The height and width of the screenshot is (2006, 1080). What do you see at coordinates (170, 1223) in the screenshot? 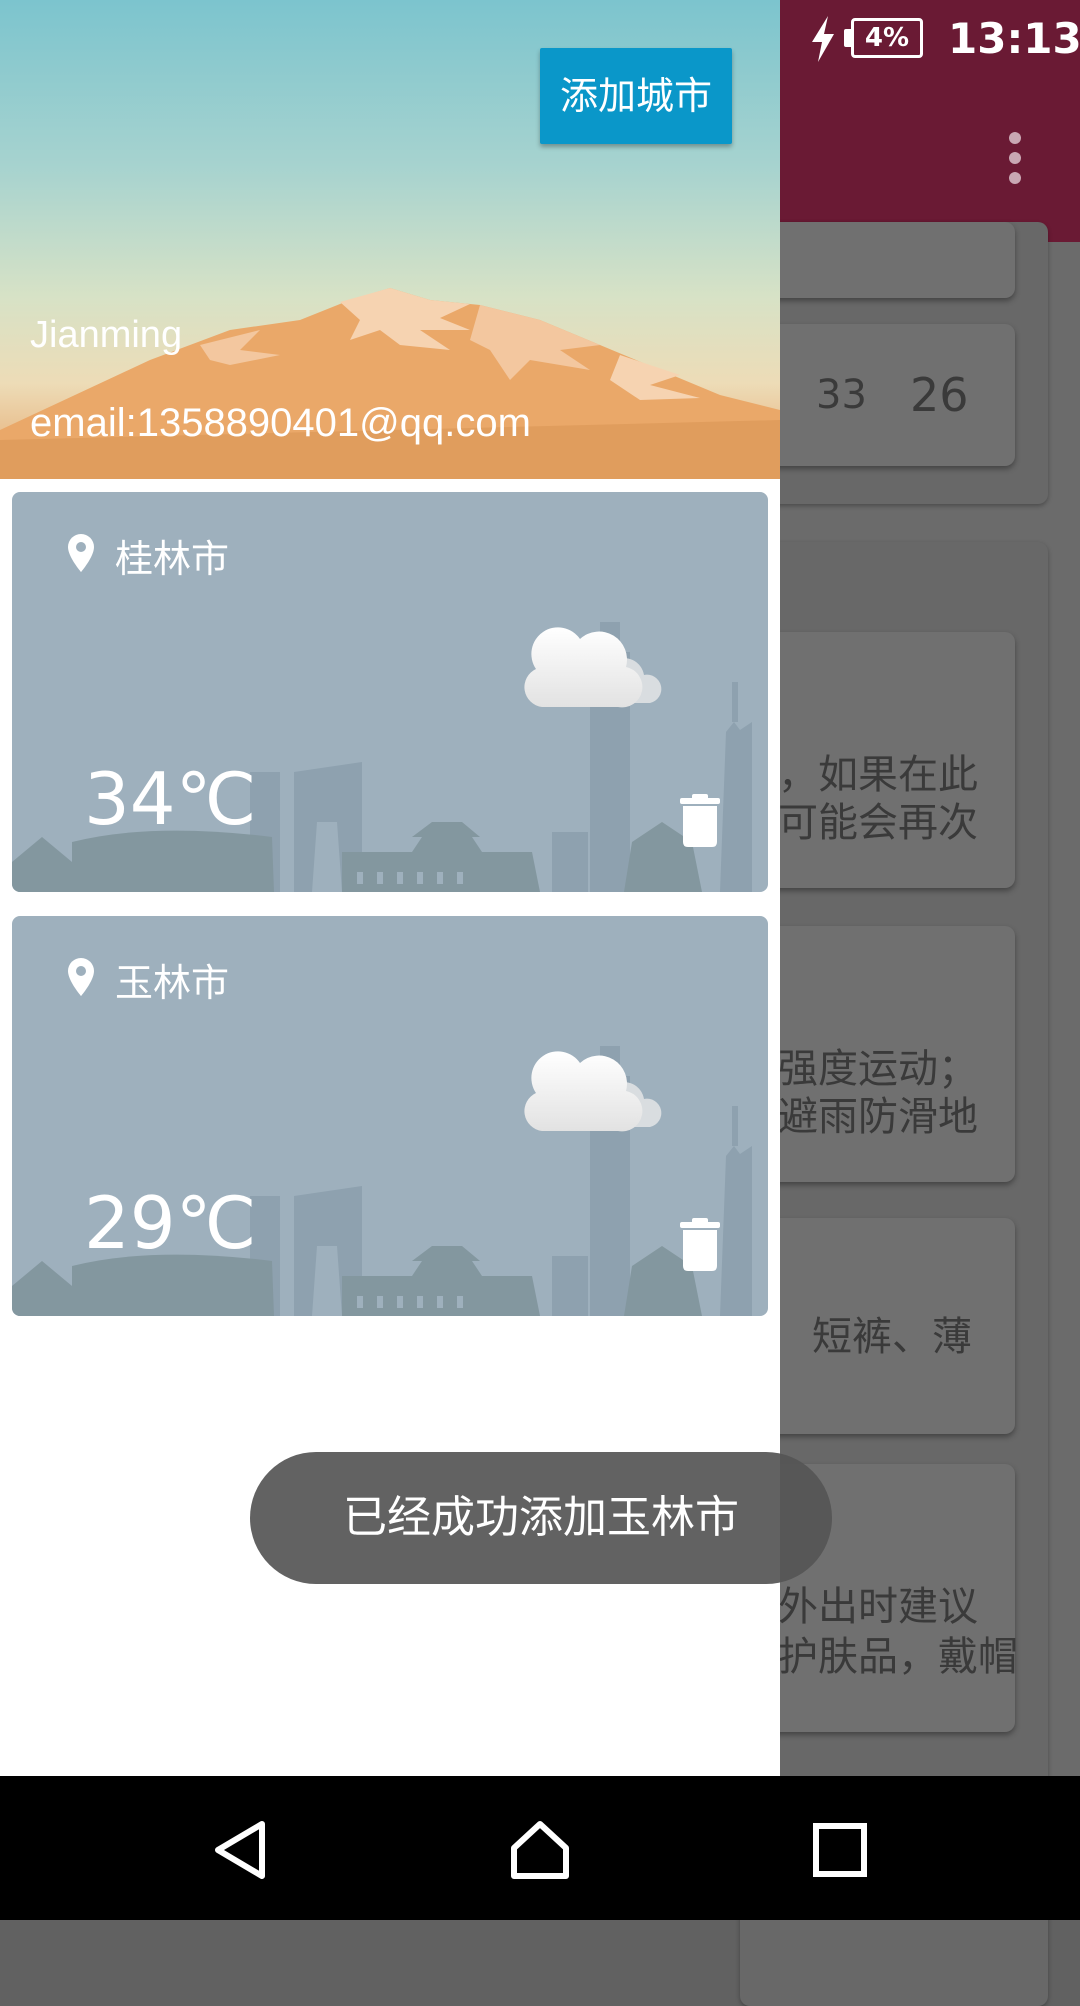
I see `city-temperature: 29℃` at bounding box center [170, 1223].